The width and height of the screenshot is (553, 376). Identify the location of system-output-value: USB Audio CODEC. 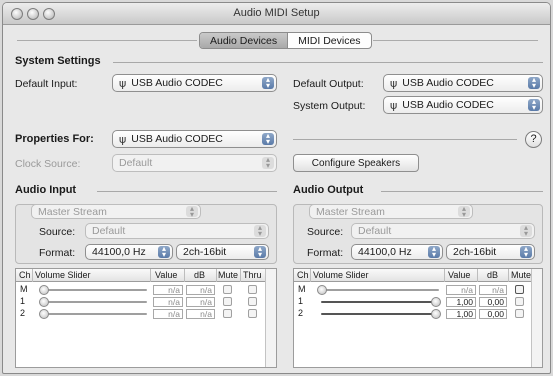
(448, 105).